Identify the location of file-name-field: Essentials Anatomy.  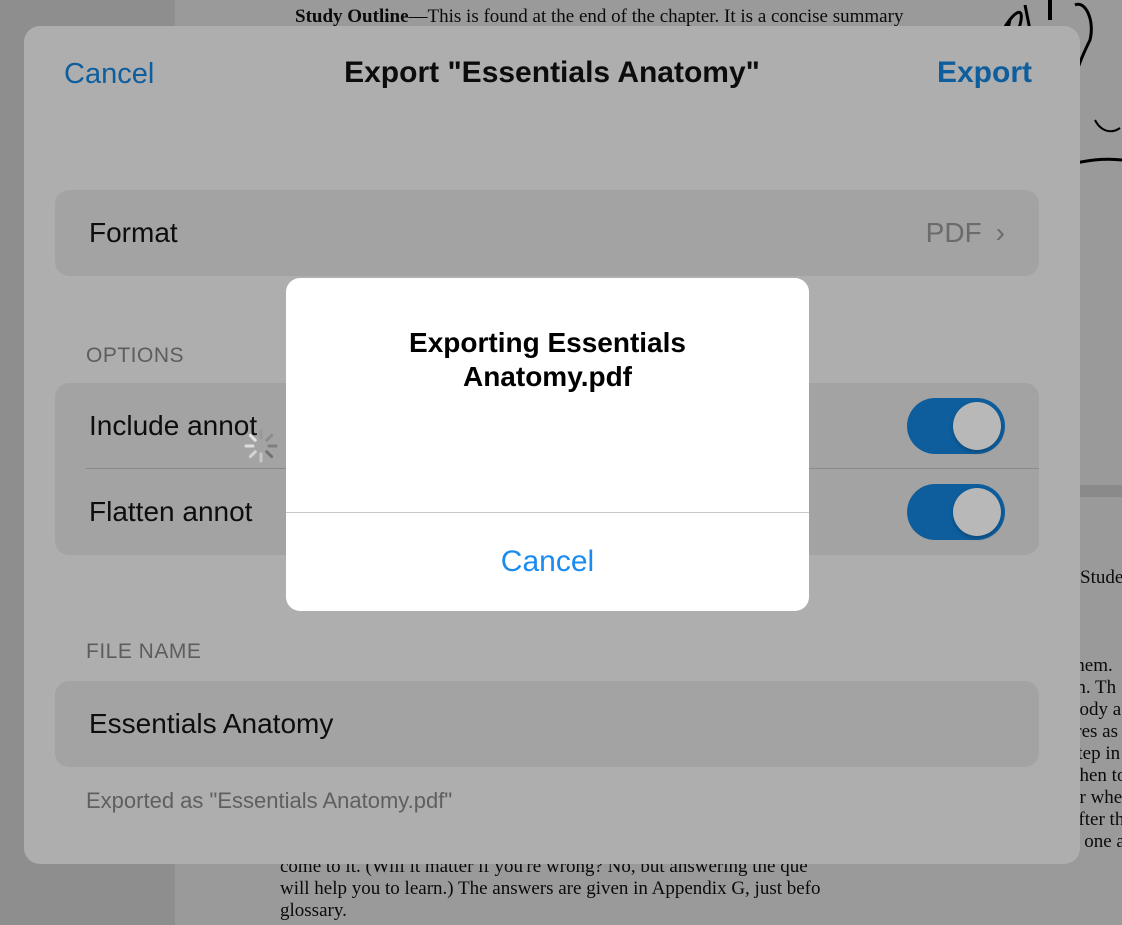
(547, 724).